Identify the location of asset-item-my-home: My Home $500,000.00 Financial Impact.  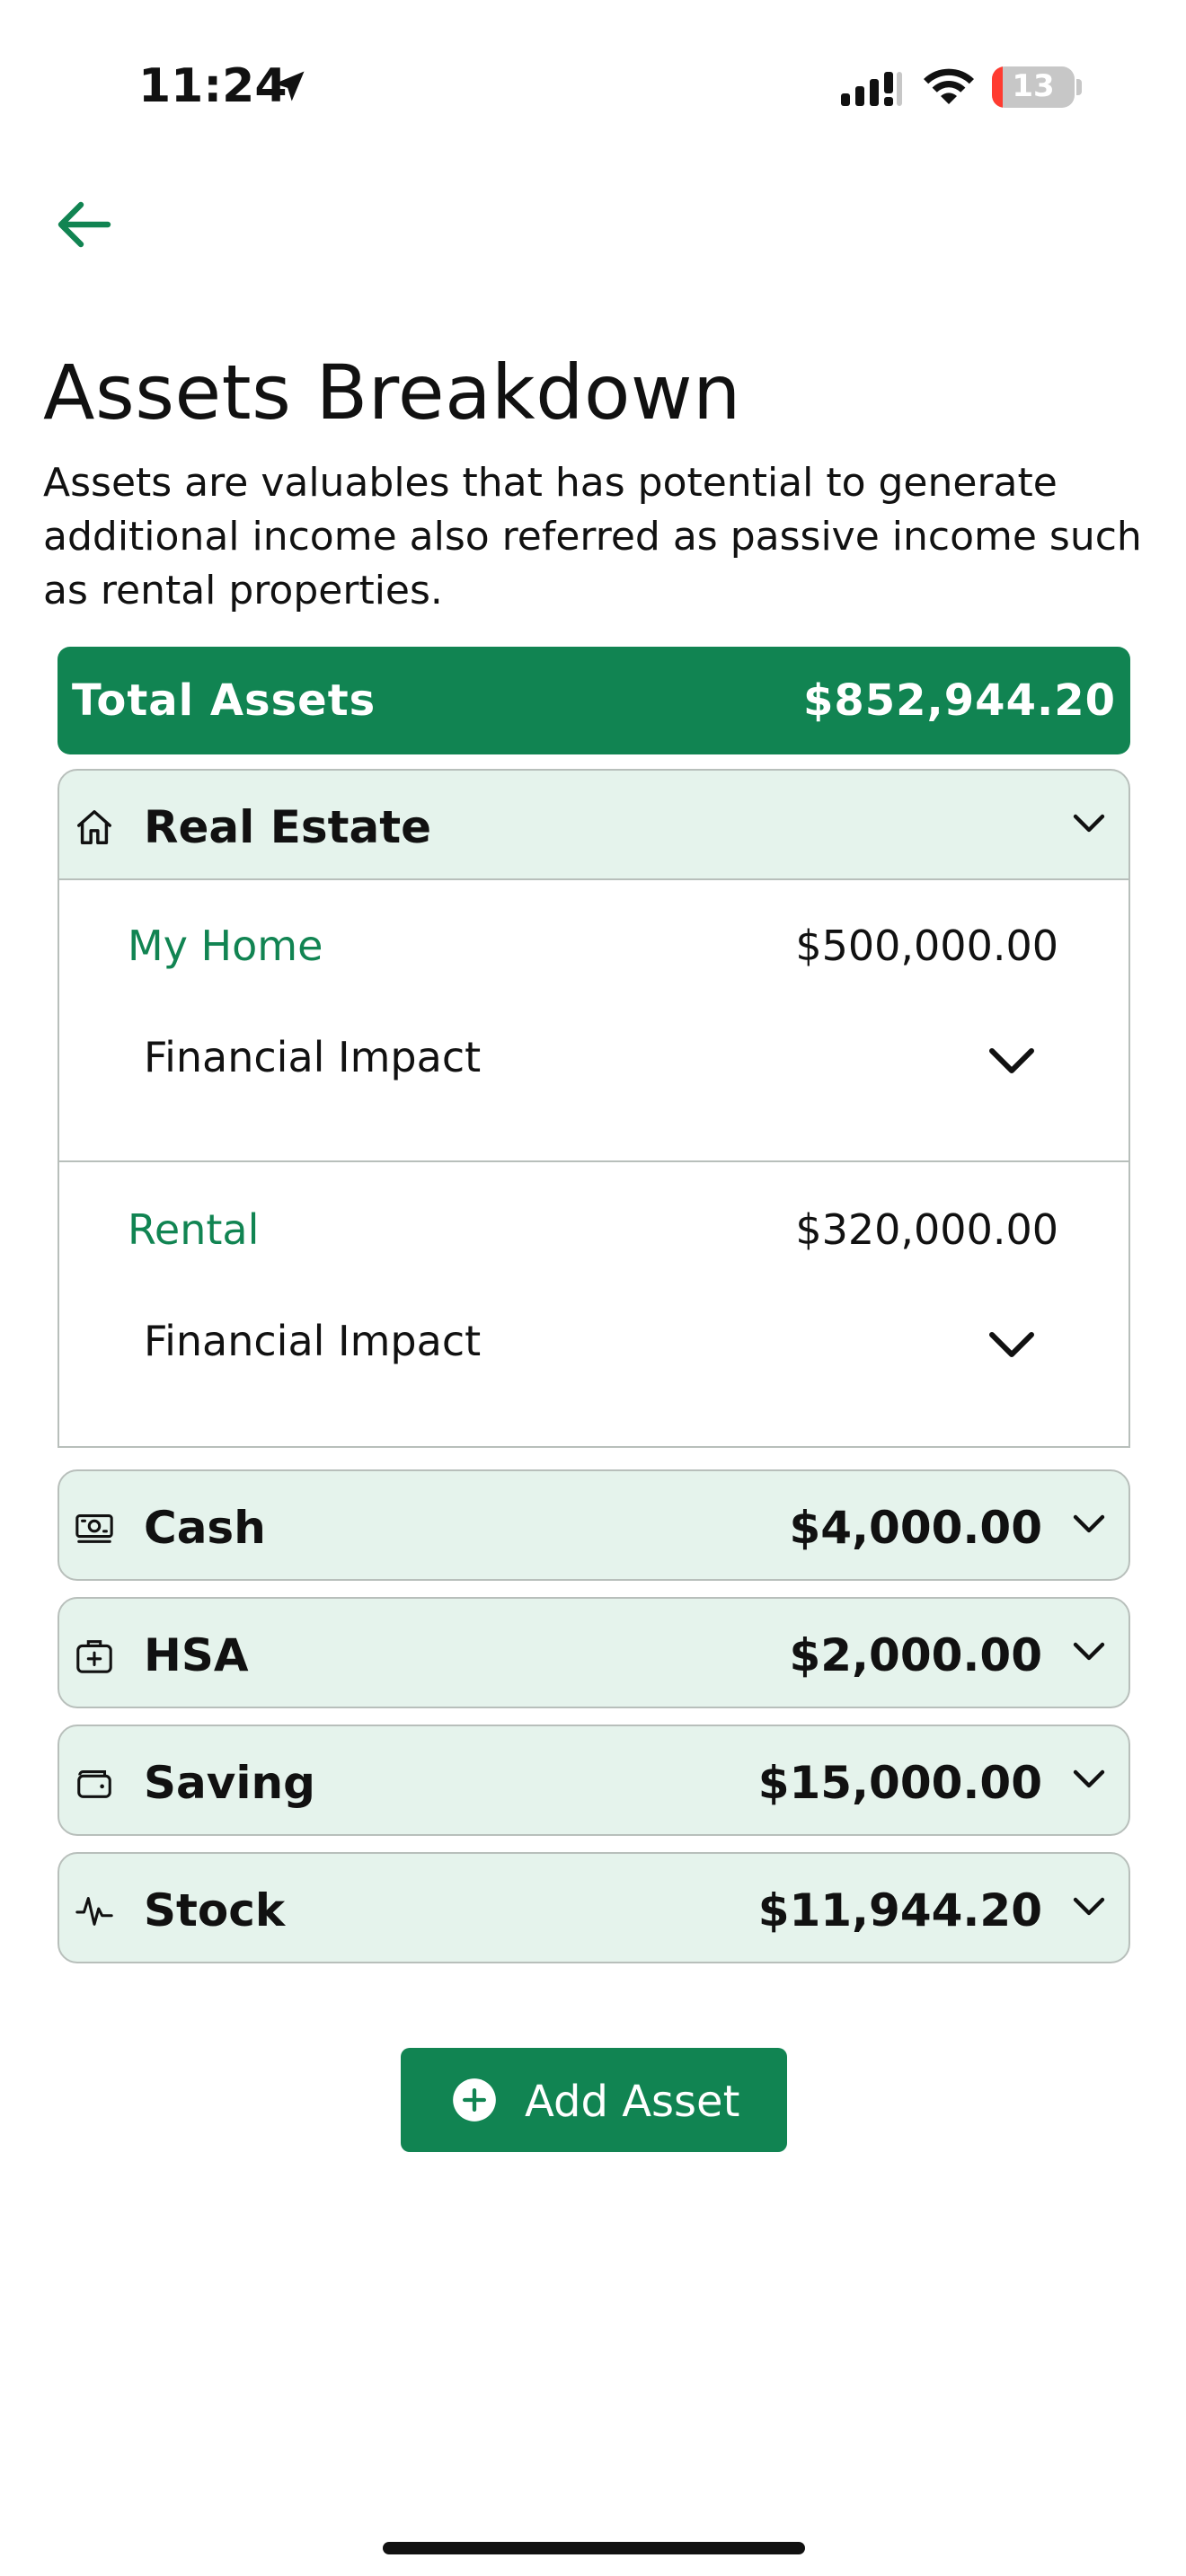
(593, 1021).